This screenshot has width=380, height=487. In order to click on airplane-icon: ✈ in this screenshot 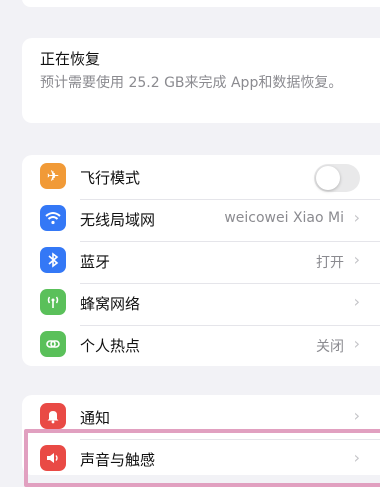, I will do `click(53, 176)`.